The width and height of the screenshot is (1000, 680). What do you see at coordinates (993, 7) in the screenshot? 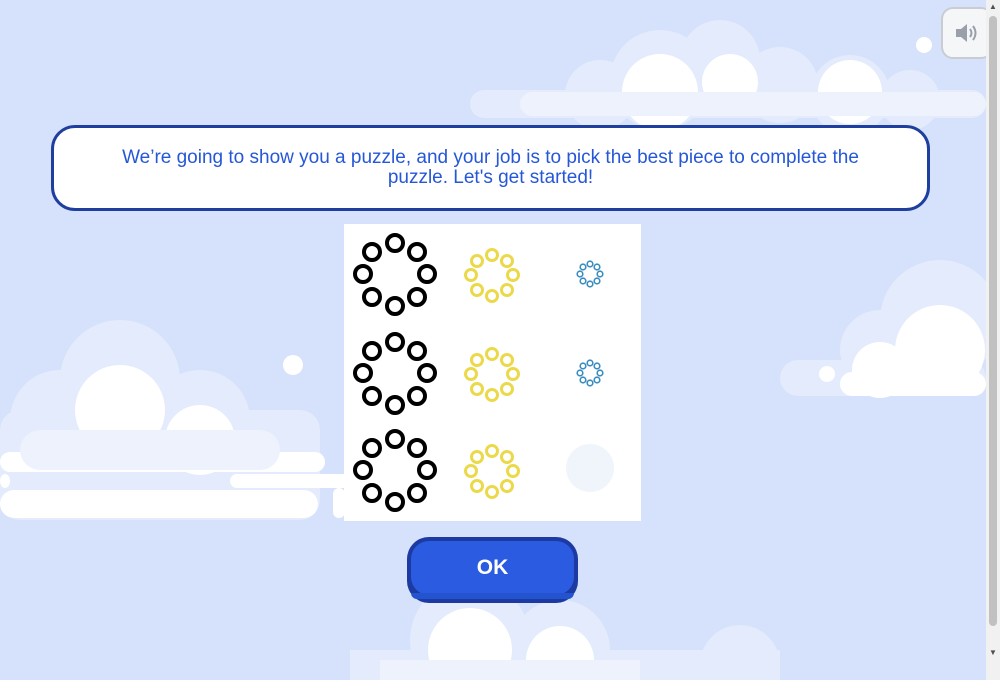
I see `scroll-up-icon: ▲` at bounding box center [993, 7].